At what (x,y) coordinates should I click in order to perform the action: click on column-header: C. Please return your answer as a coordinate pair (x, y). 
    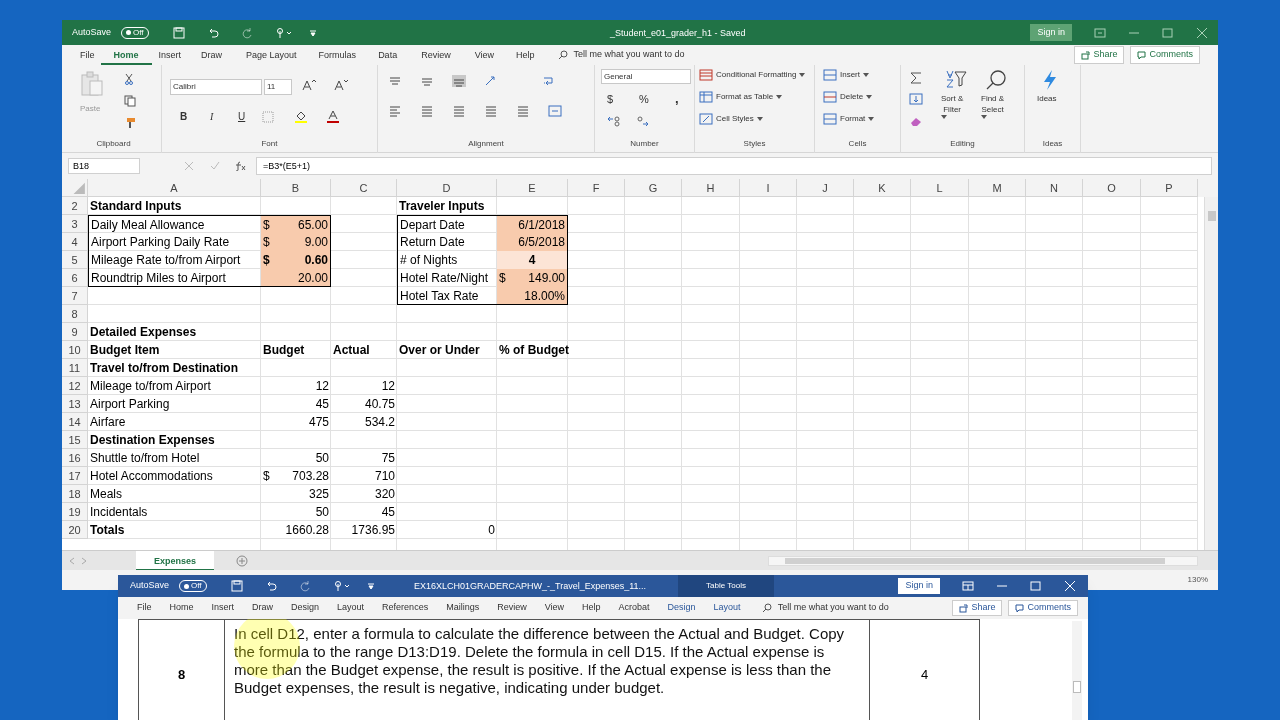
    Looking at the image, I should click on (364, 188).